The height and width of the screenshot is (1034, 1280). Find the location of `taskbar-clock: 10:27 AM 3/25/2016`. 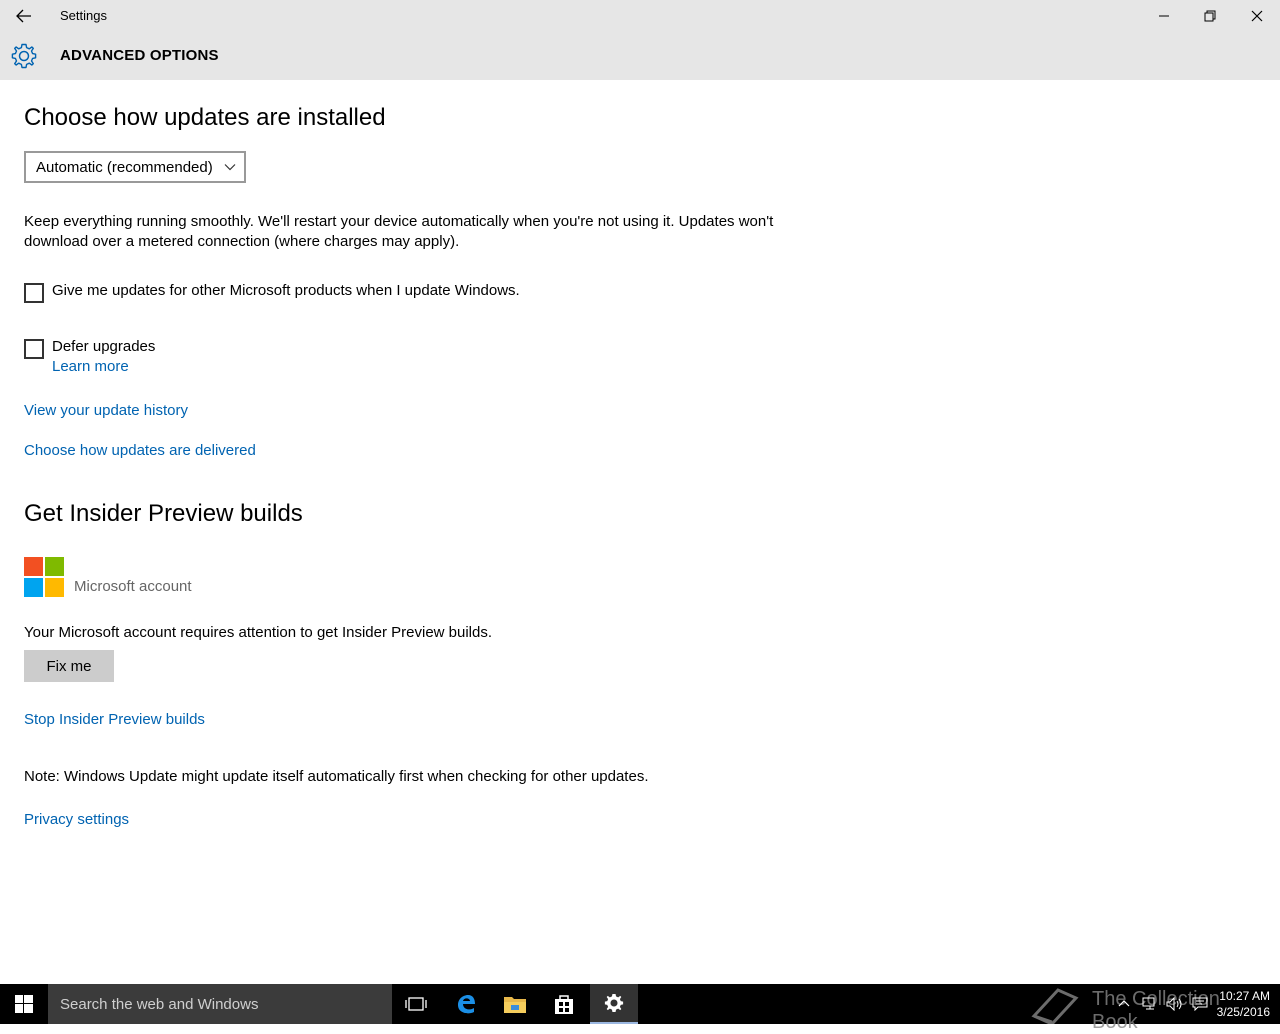

taskbar-clock: 10:27 AM 3/25/2016 is located at coordinates (1243, 1004).